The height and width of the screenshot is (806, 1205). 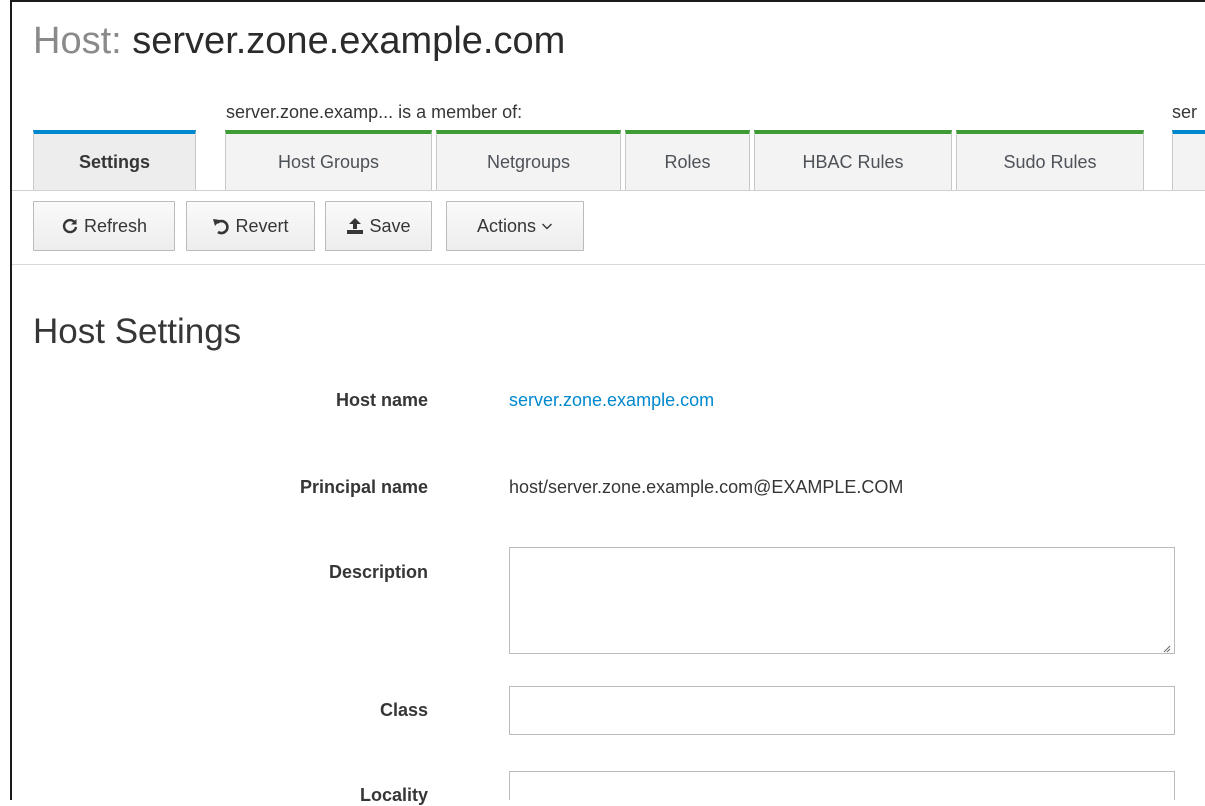 What do you see at coordinates (390, 225) in the screenshot?
I see `save-button-label: Save` at bounding box center [390, 225].